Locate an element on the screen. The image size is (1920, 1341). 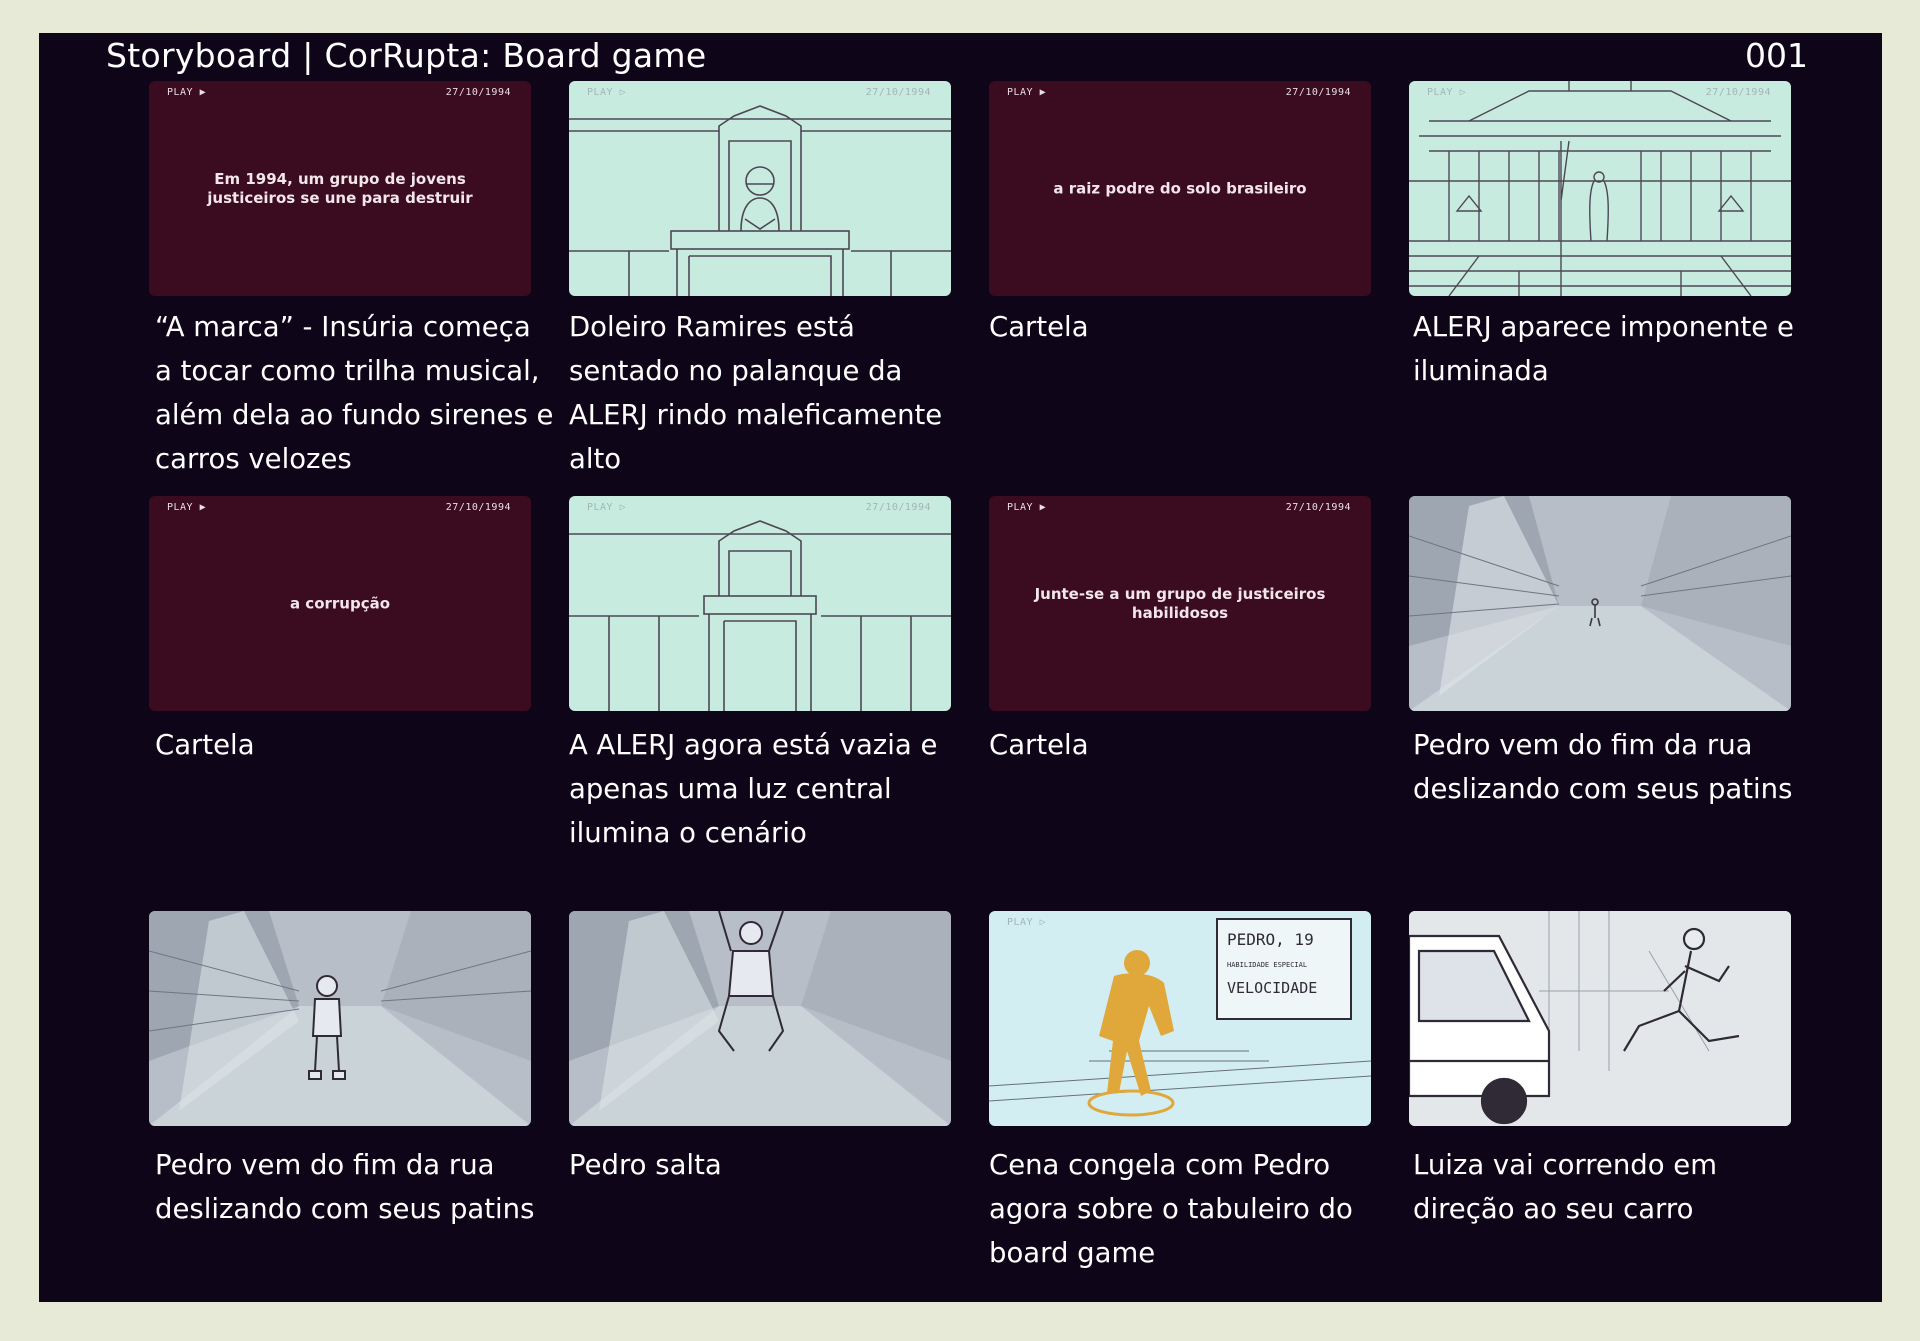
panel-4-caption: ALERJ aparece imponente e iluminada is located at coordinates (1603, 349).